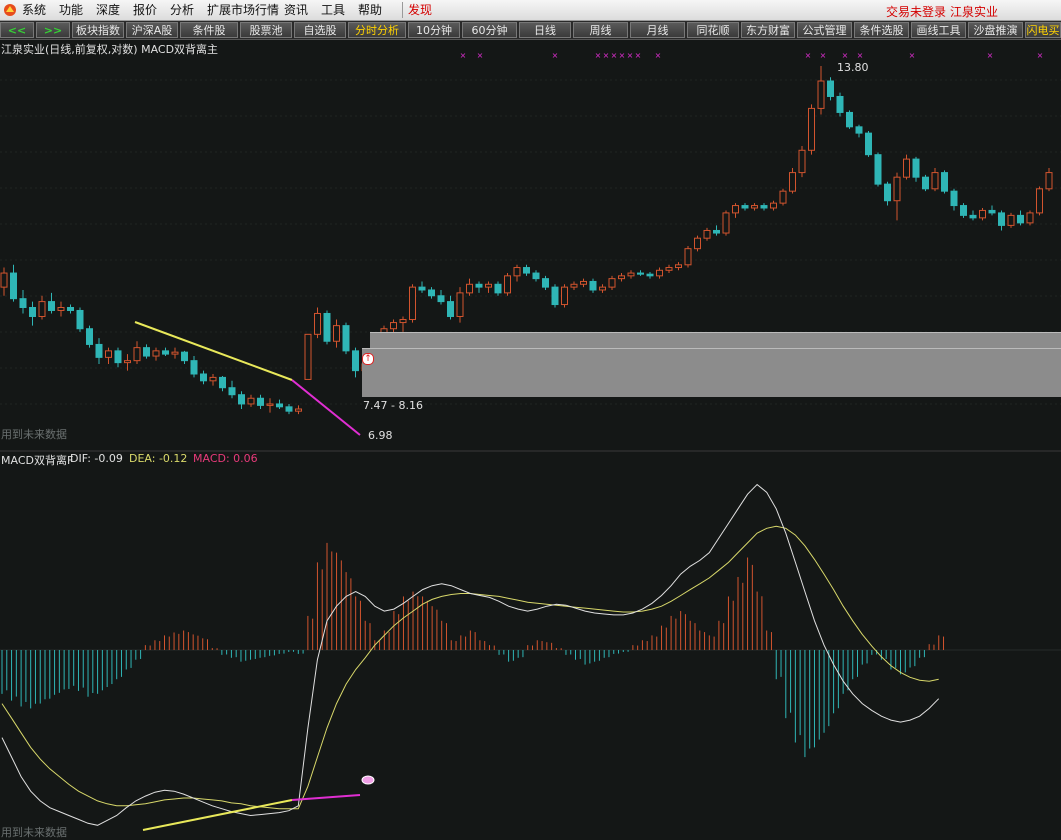  I want to click on tab-watchlist: 自选股, so click(320, 30).